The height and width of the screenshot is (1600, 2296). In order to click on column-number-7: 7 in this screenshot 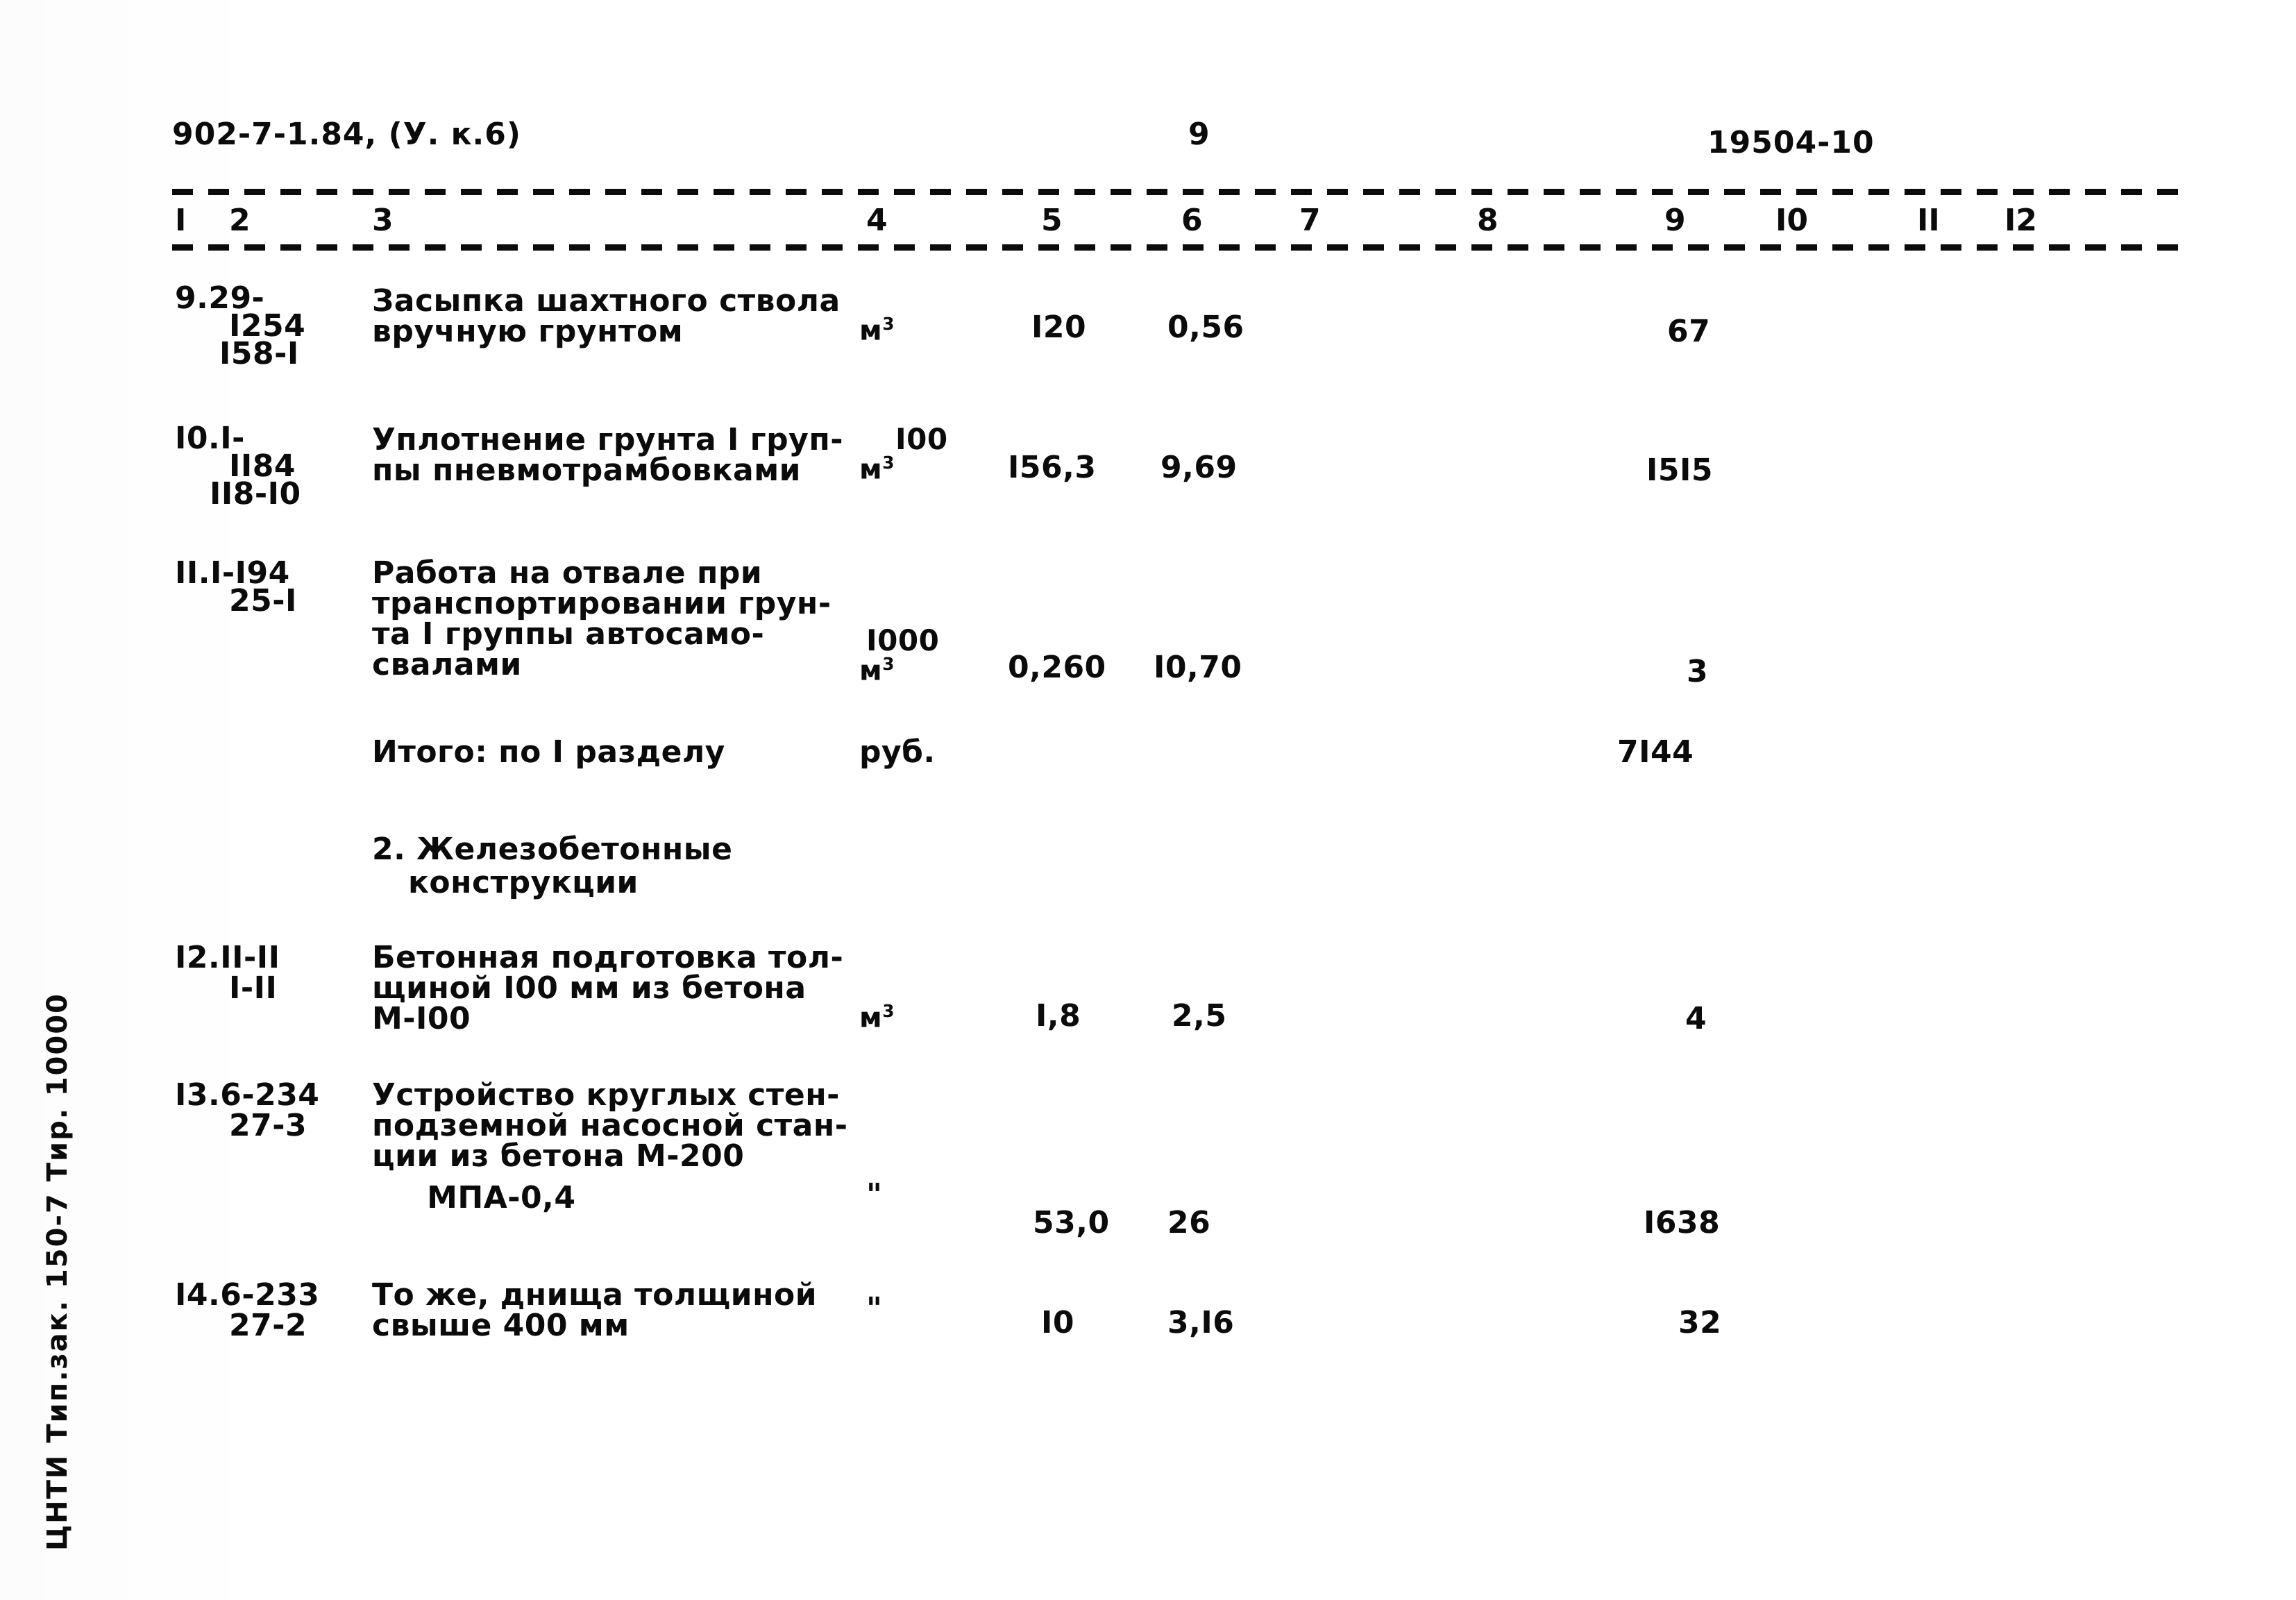, I will do `click(1310, 221)`.